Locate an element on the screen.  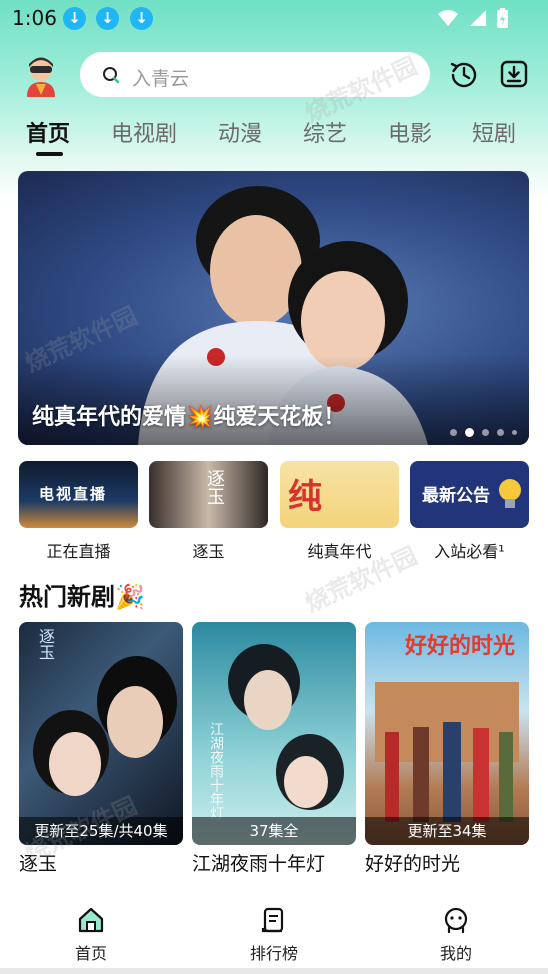
shortcut-zhuyu: 逐玉 逐玉 is located at coordinates (208, 511).